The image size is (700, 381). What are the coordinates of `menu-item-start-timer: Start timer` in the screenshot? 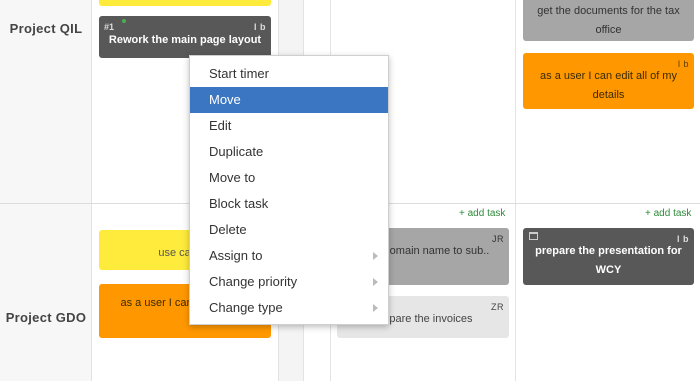 It's located at (289, 74).